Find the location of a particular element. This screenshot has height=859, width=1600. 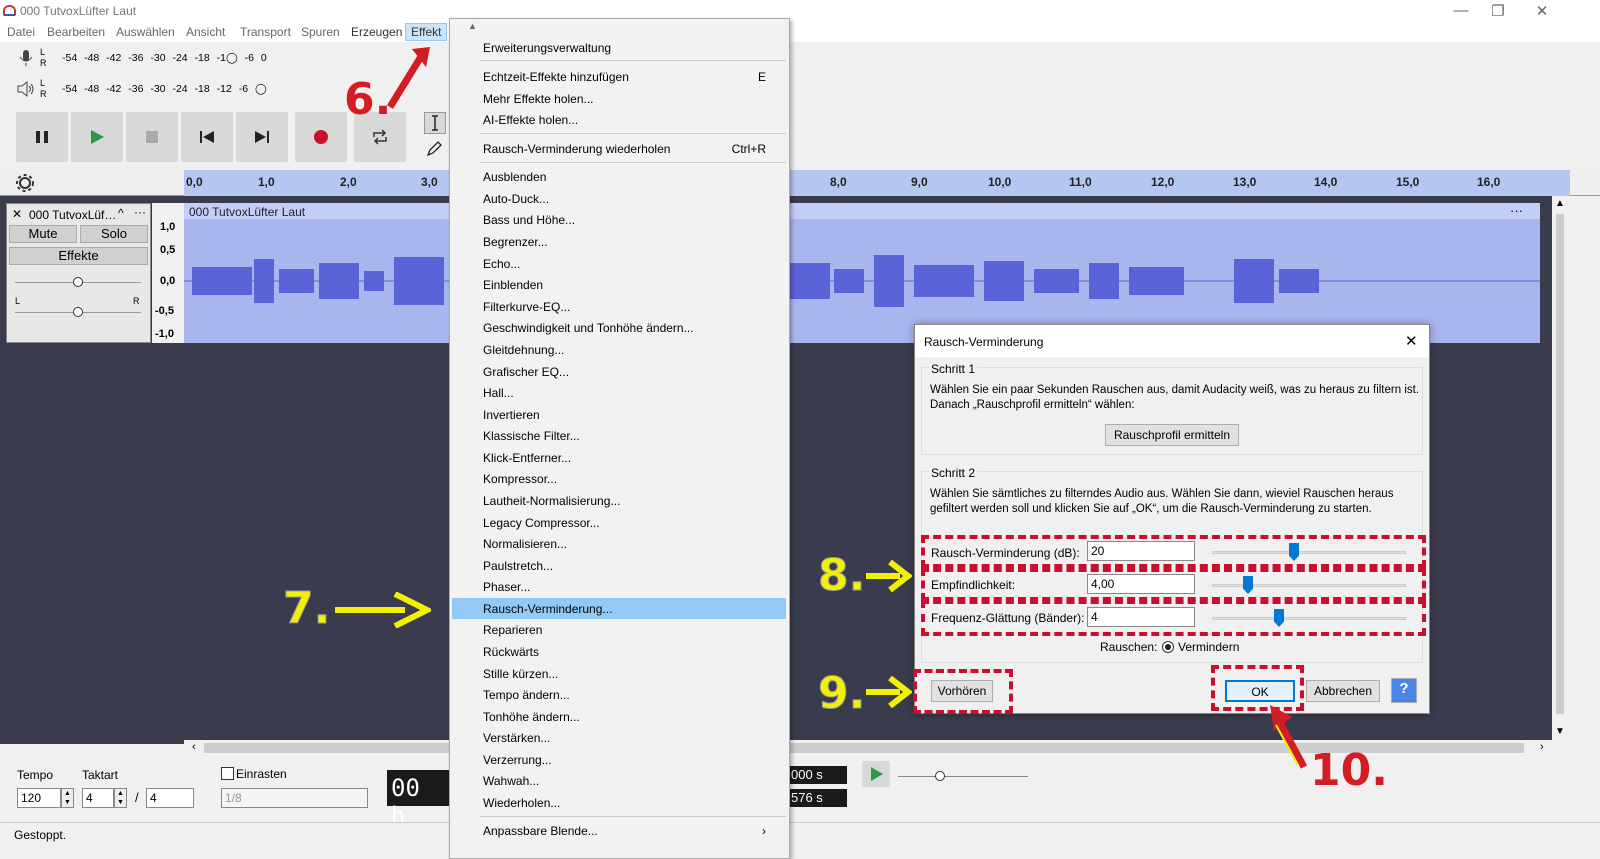

selection-end-display: 576 s is located at coordinates (818, 798).